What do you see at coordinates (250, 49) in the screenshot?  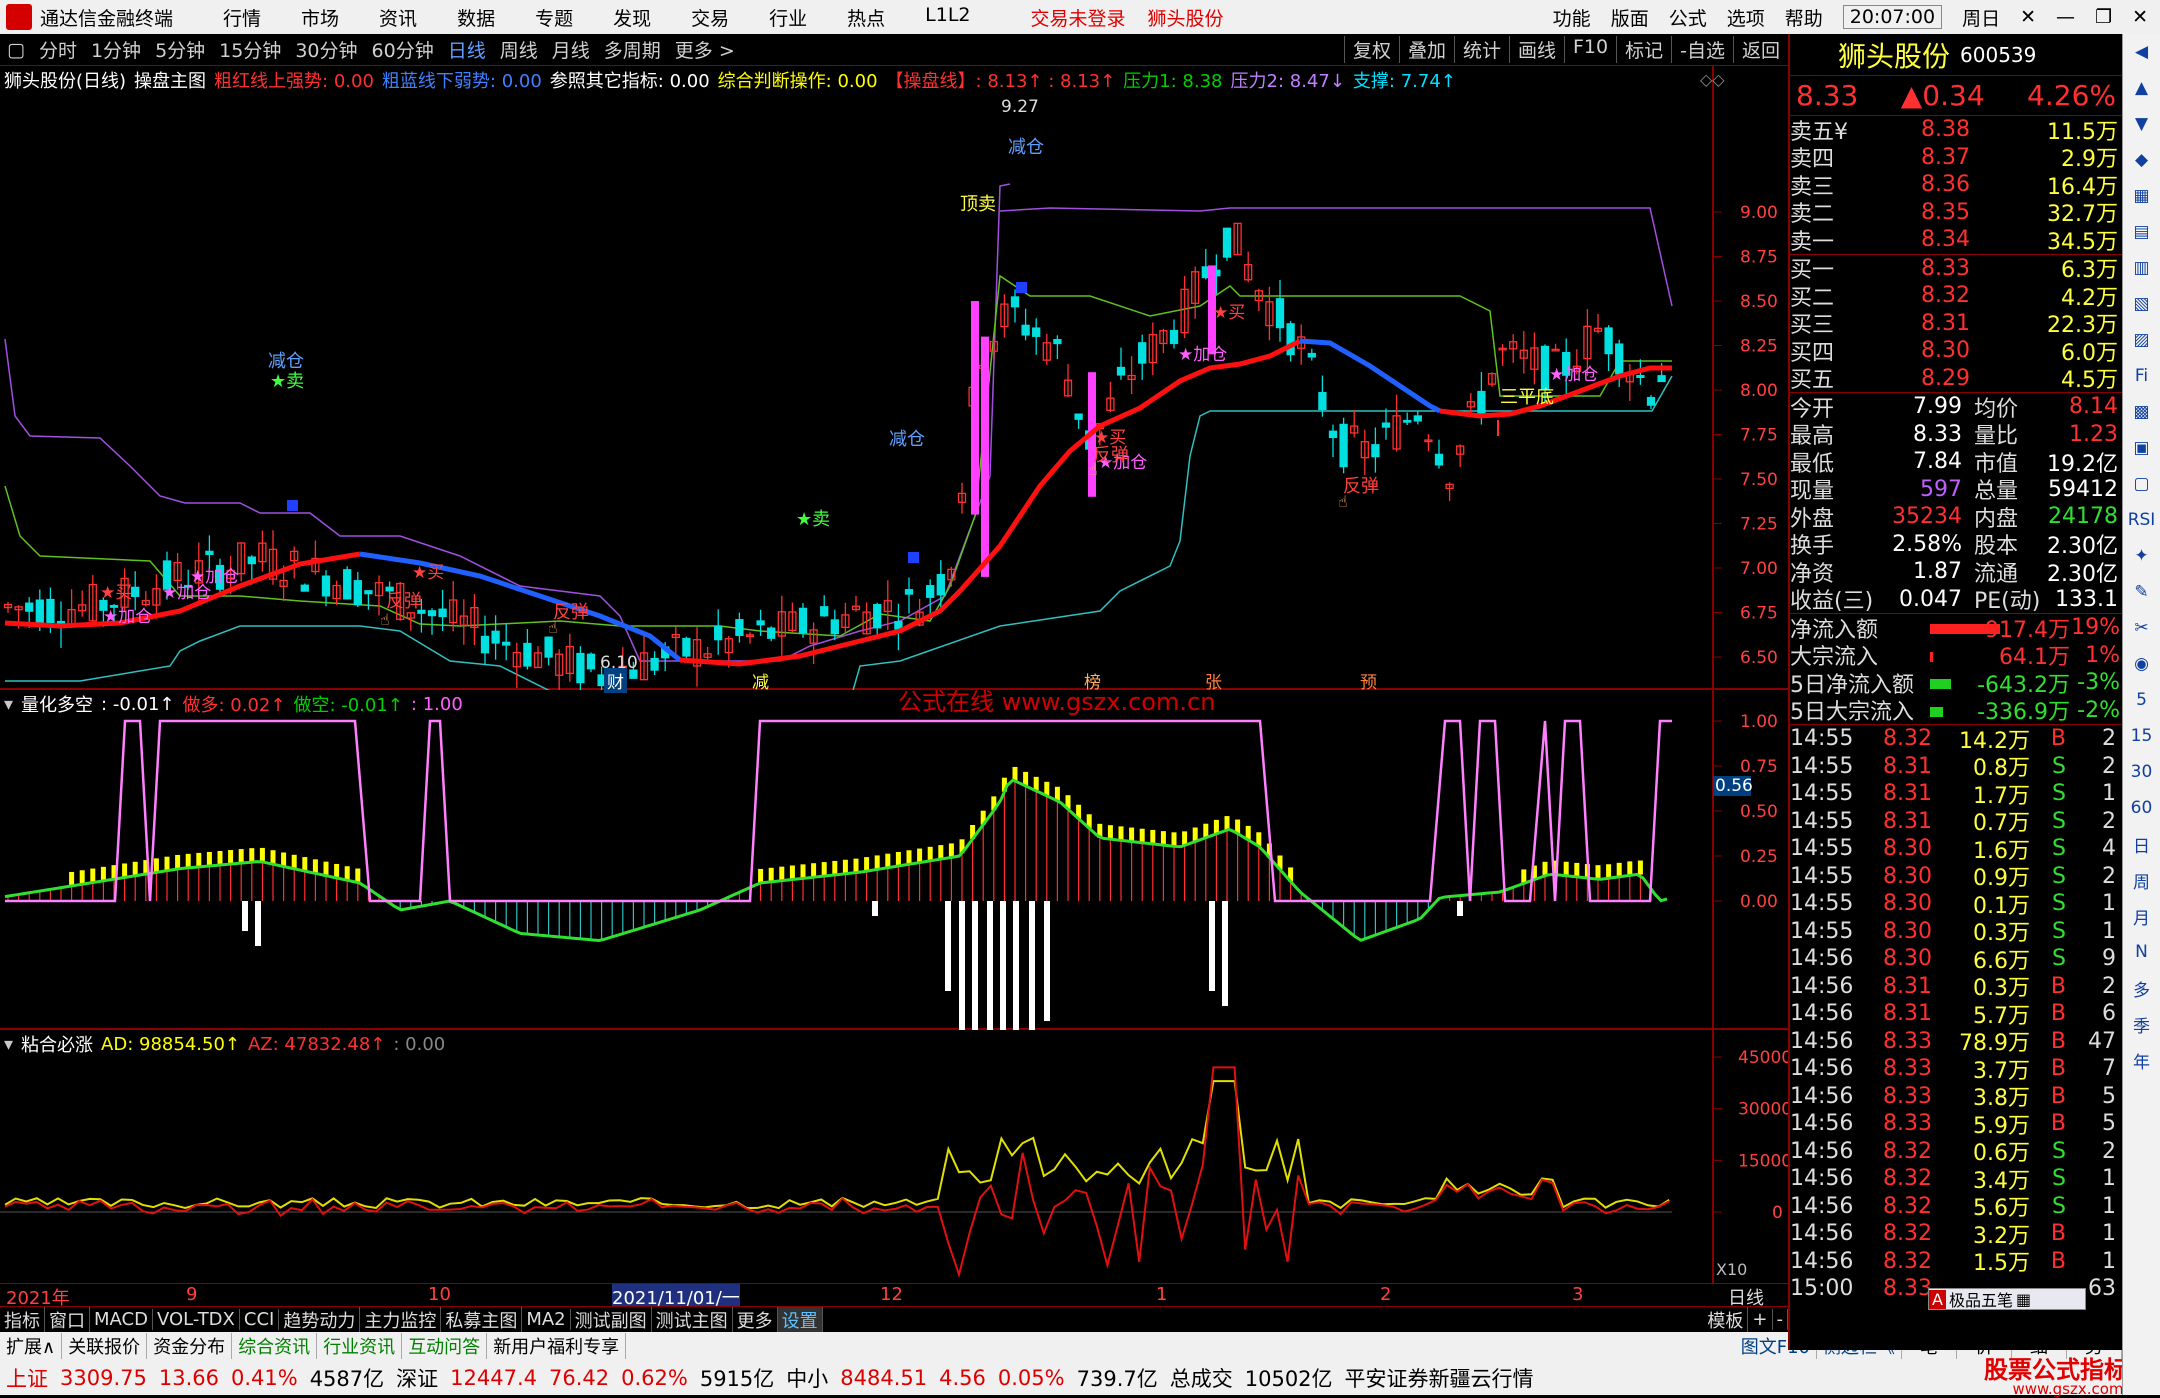 I see `period-tab: 15分钟` at bounding box center [250, 49].